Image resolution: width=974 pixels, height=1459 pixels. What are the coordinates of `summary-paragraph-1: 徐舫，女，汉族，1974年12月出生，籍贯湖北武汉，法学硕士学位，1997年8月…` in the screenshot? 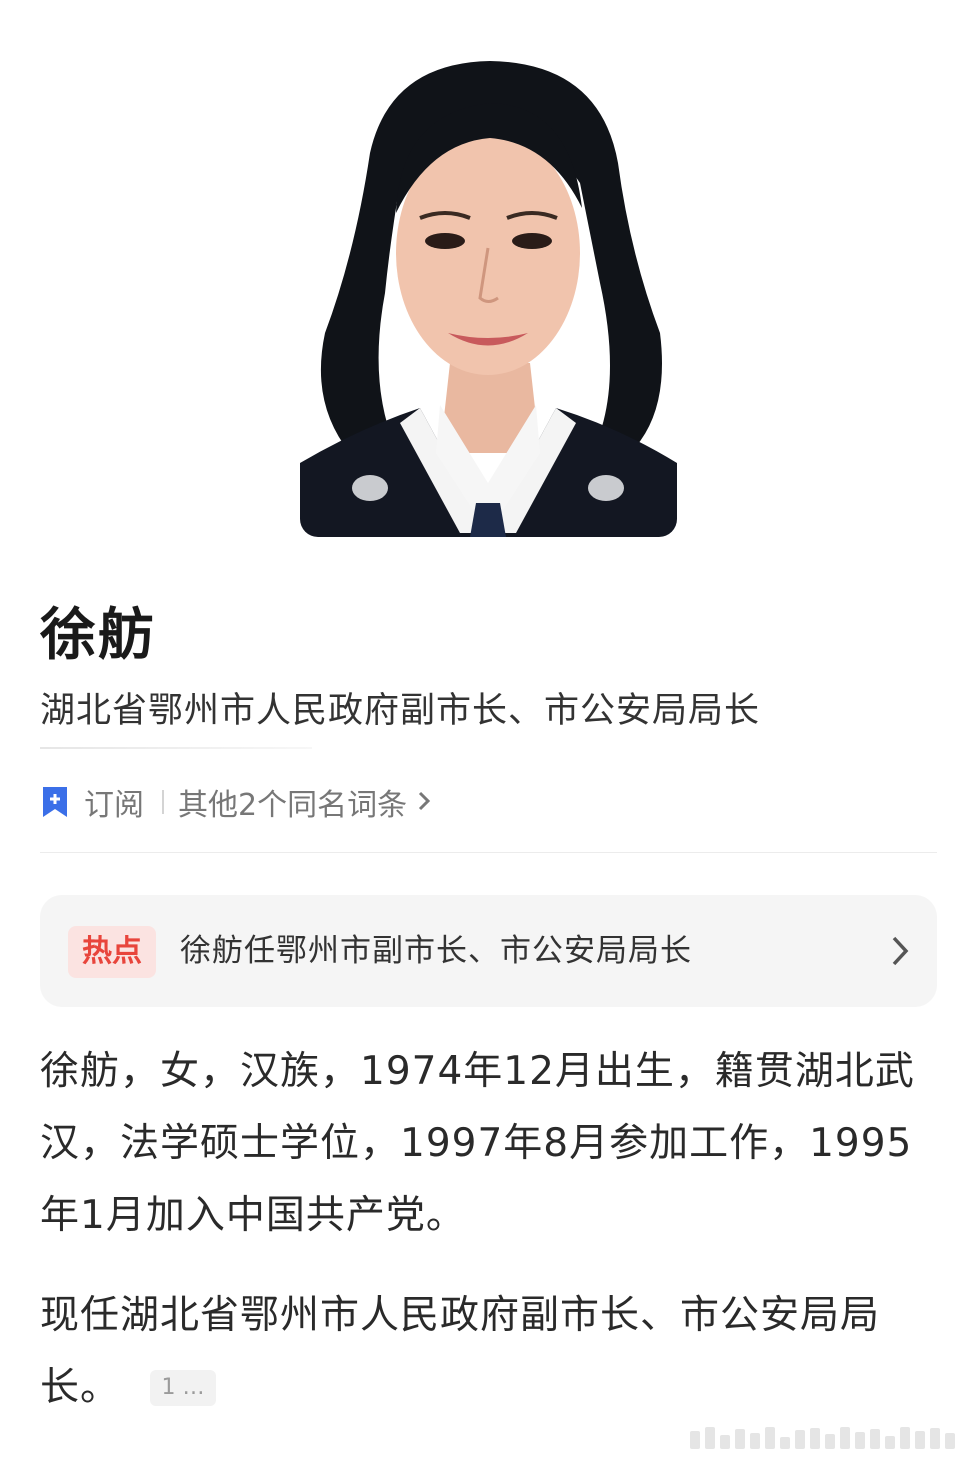 It's located at (477, 1143).